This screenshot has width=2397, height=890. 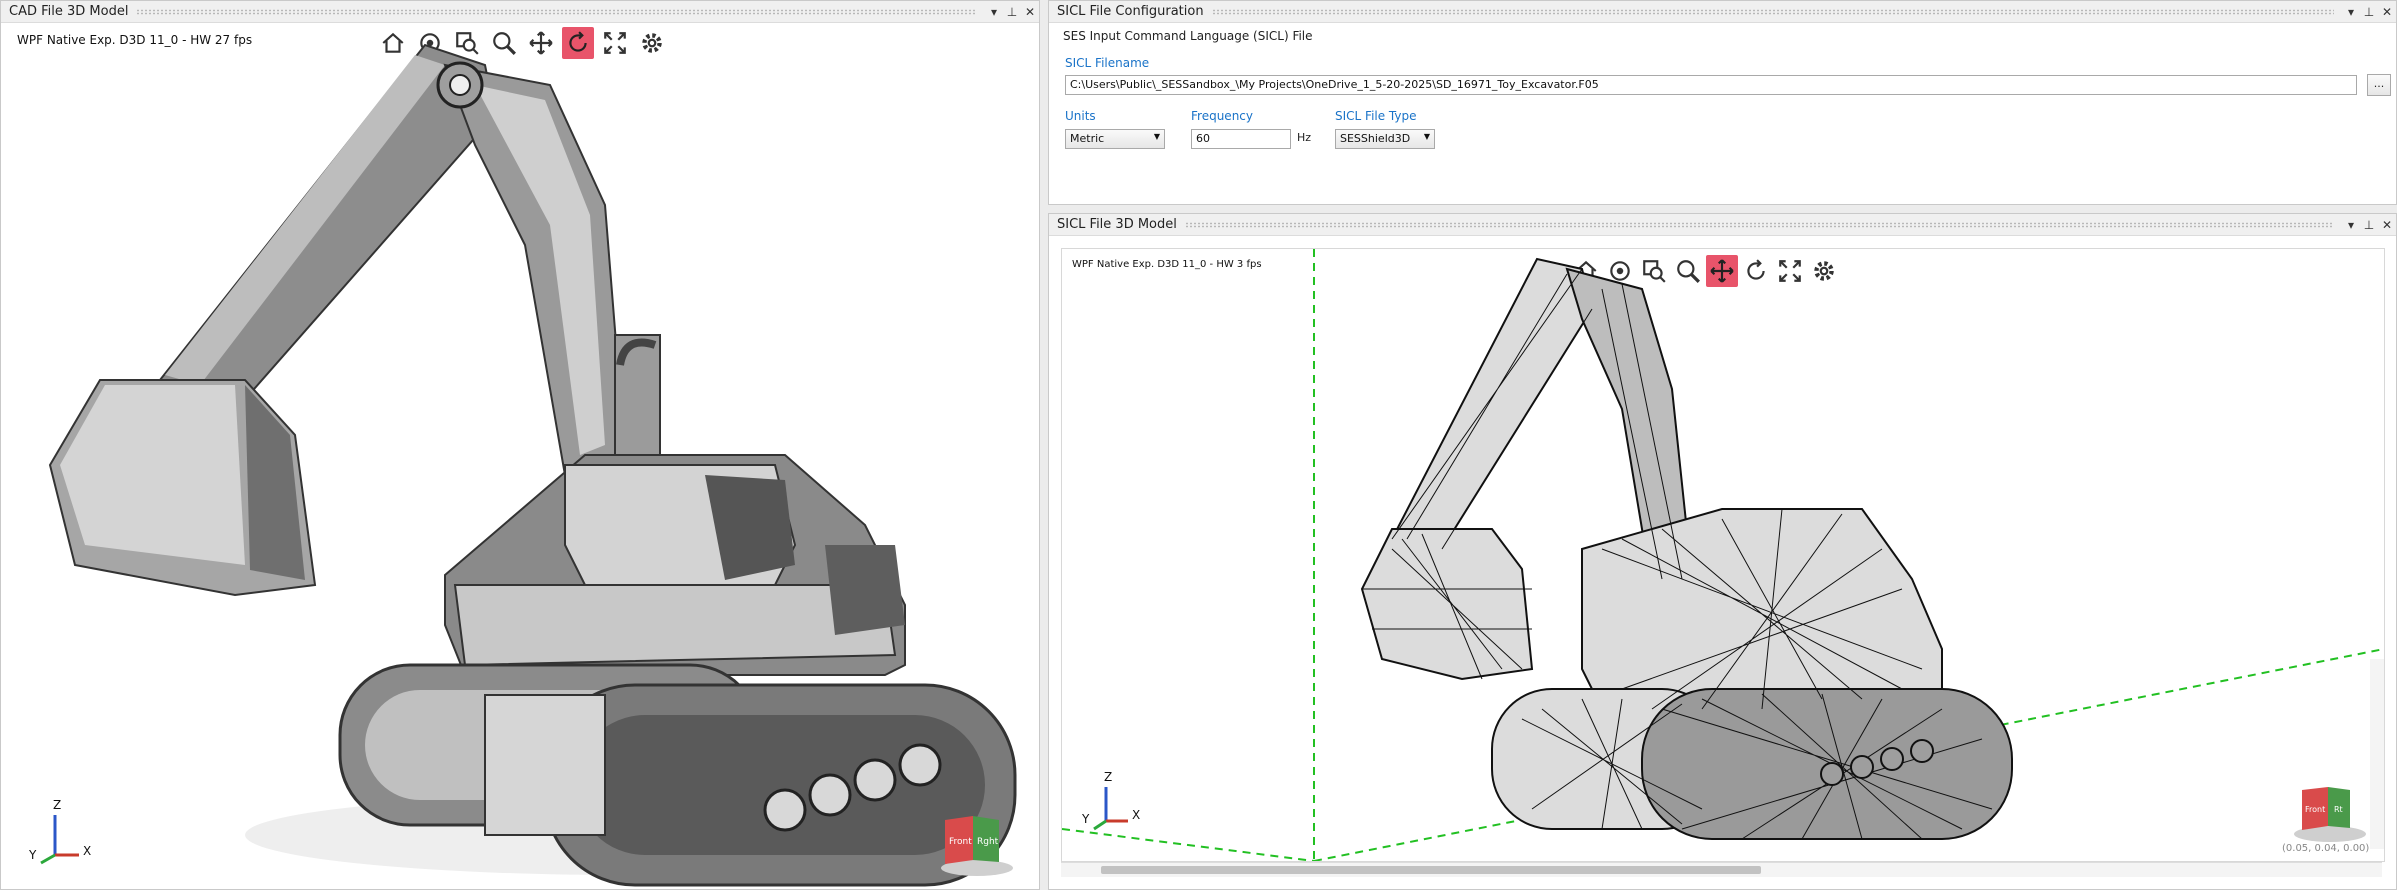 I want to click on filetype-value: SESShield3D, so click(x=1375, y=138).